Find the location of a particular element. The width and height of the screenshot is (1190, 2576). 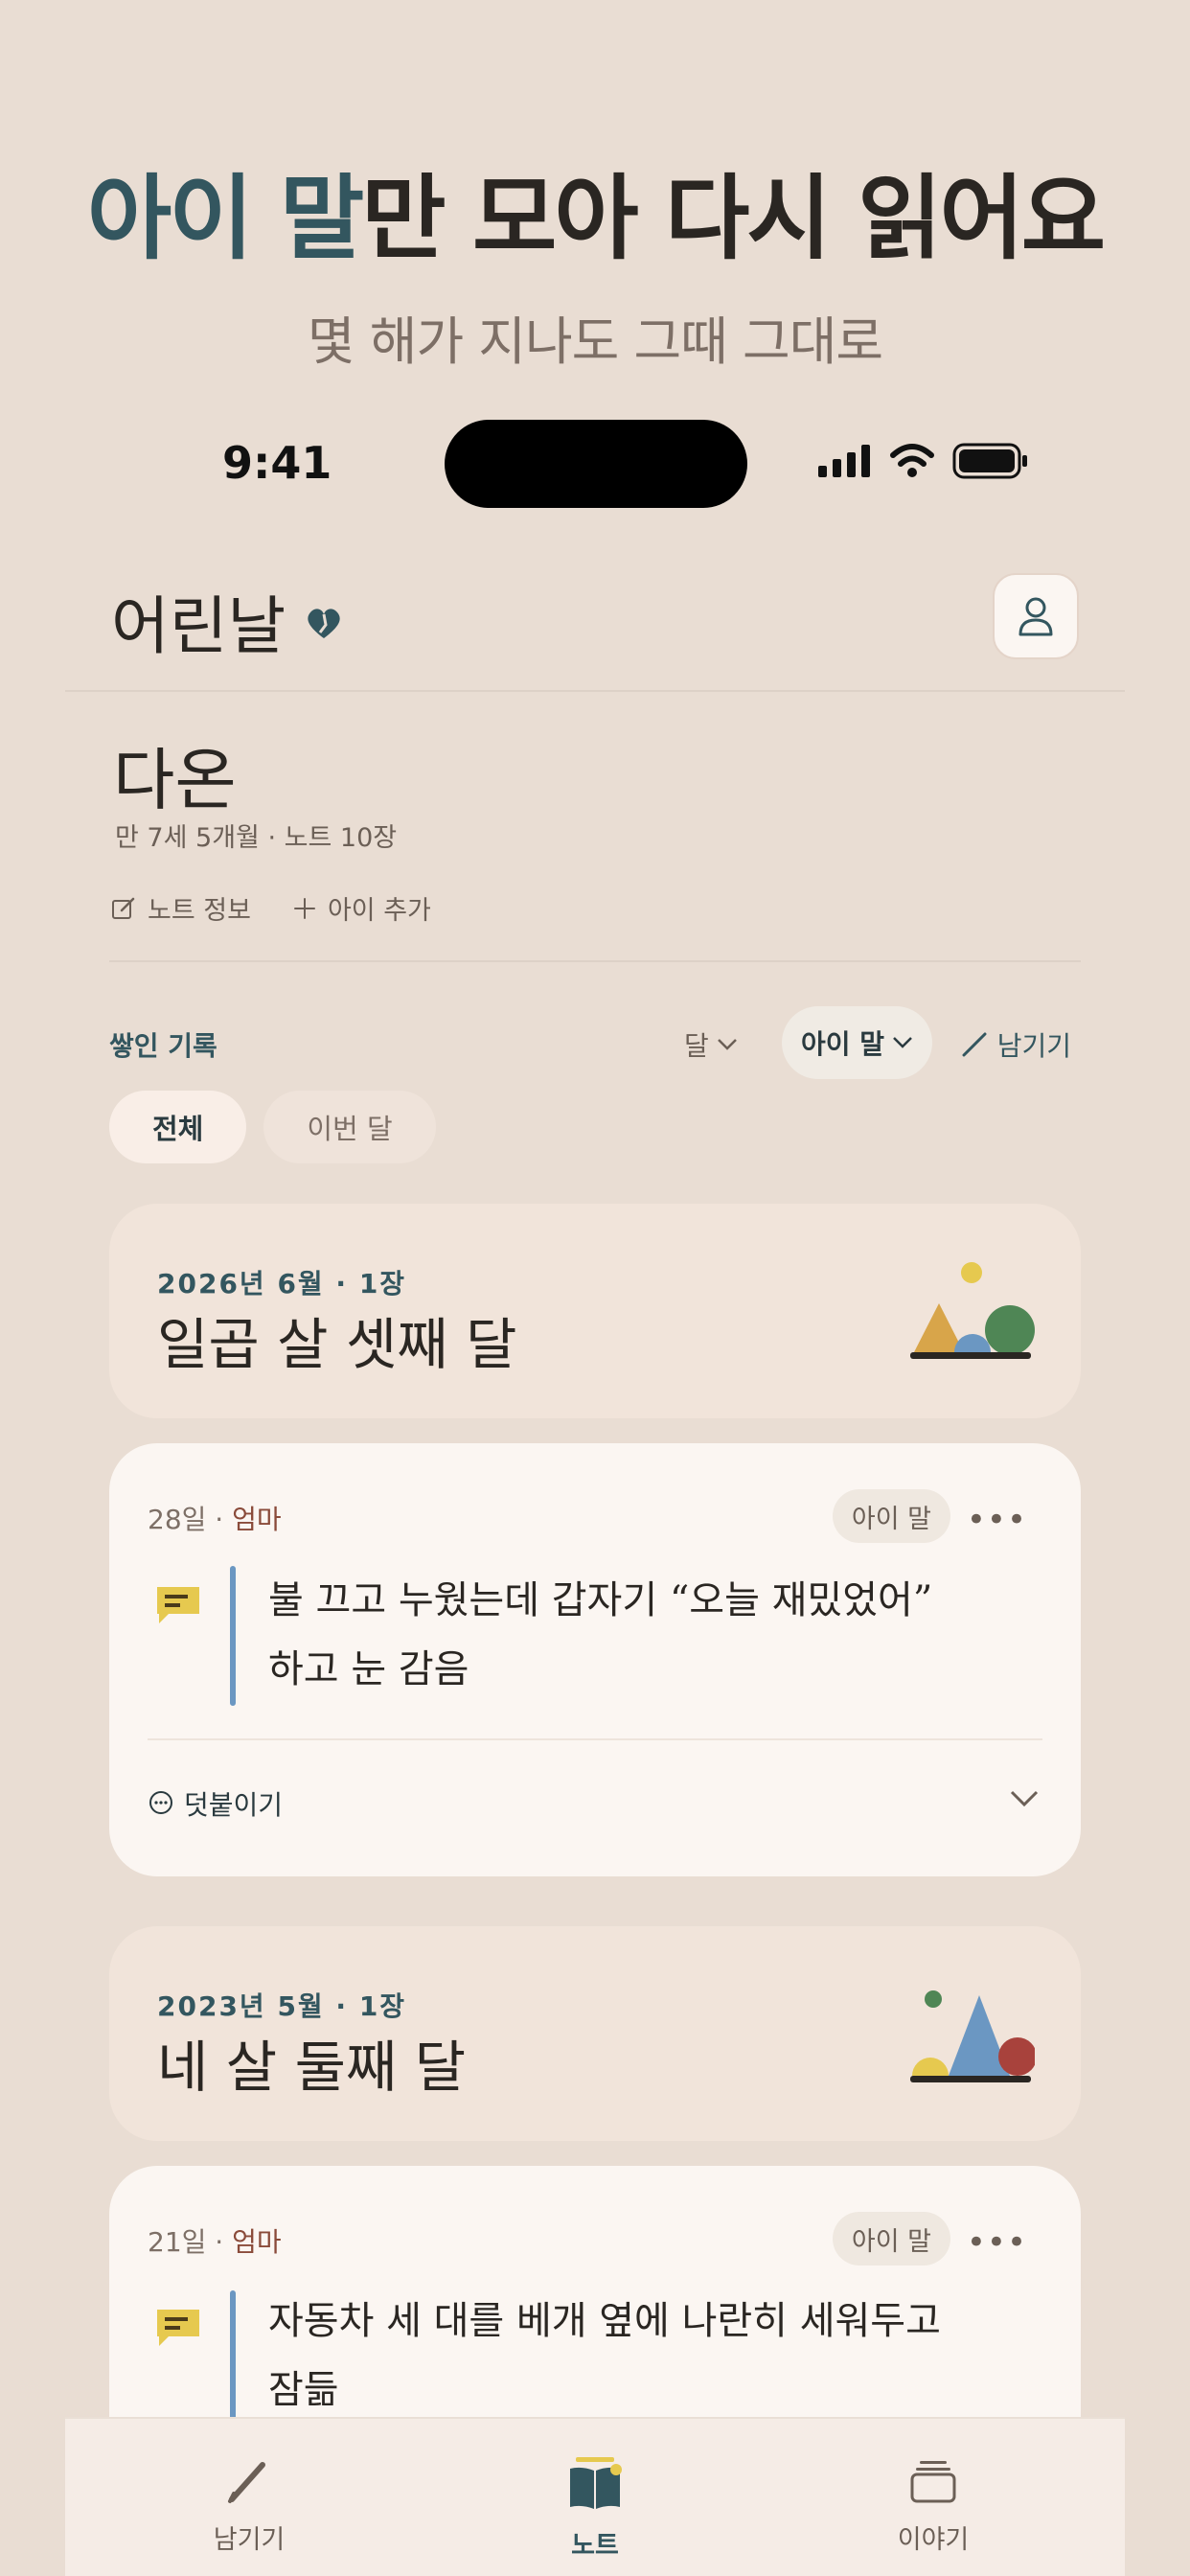

section-label: 쌓인 기록 is located at coordinates (163, 1046).